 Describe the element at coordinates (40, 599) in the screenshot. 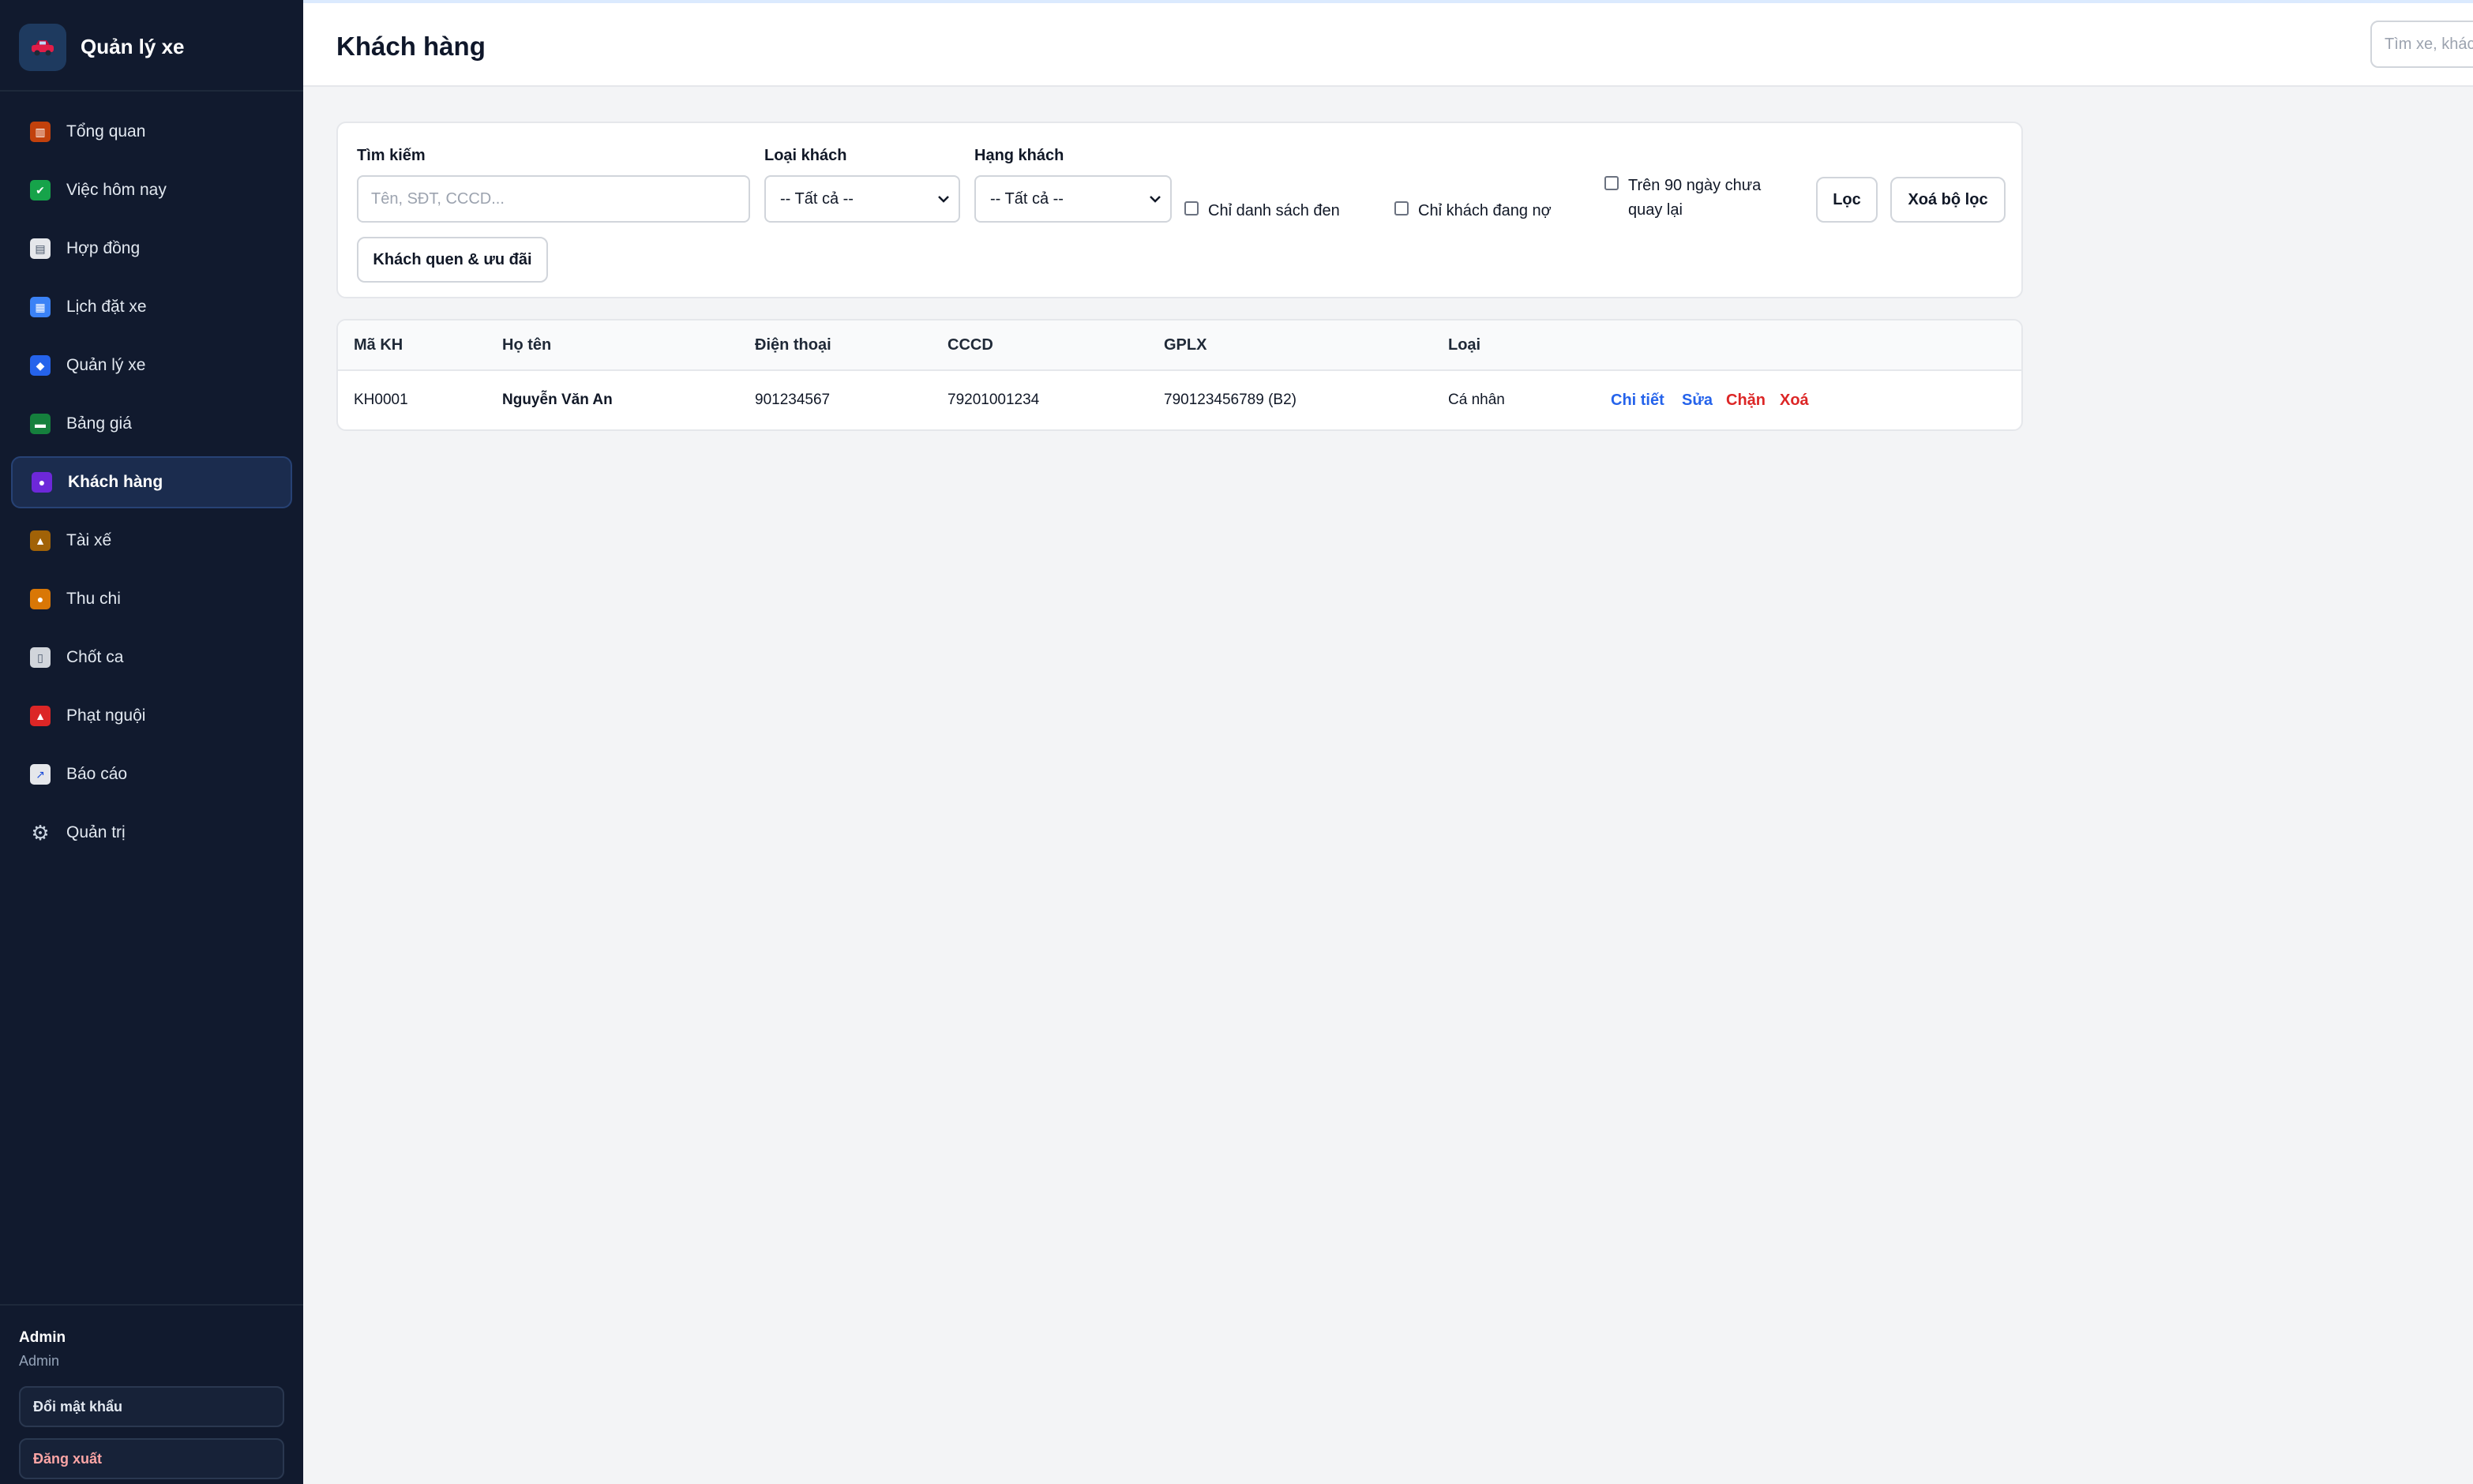

I see `money-bag-icon: ●` at that location.